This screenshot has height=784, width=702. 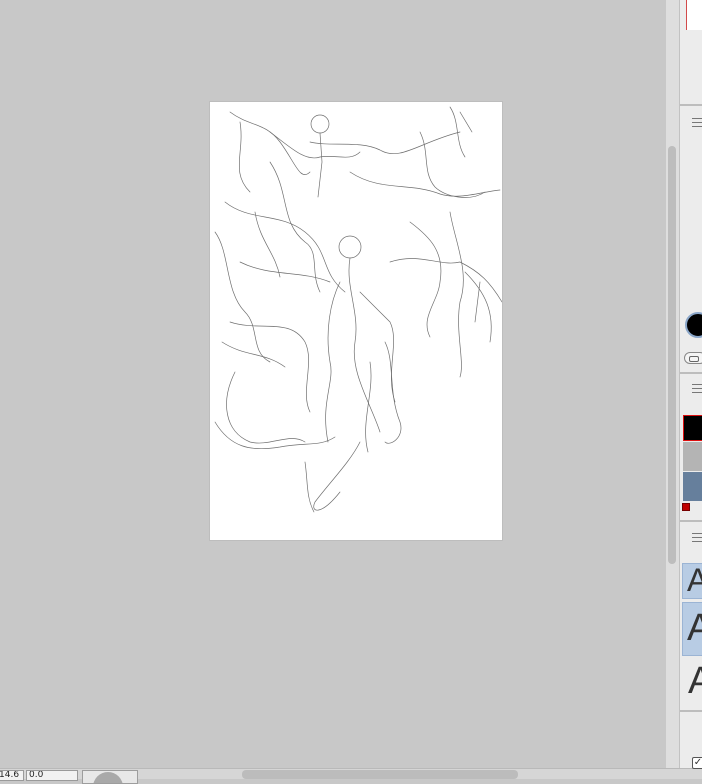 I want to click on navigation-dial-knob, so click(x=108, y=777).